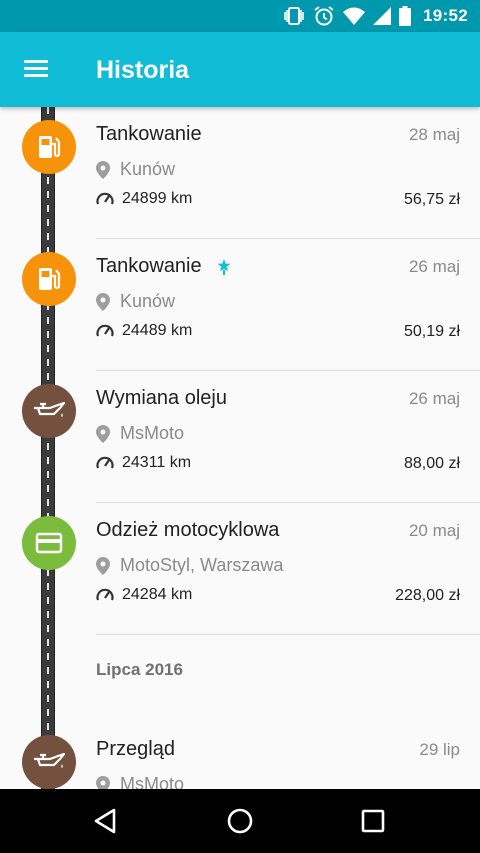  I want to click on wifi-icon, so click(354, 16).